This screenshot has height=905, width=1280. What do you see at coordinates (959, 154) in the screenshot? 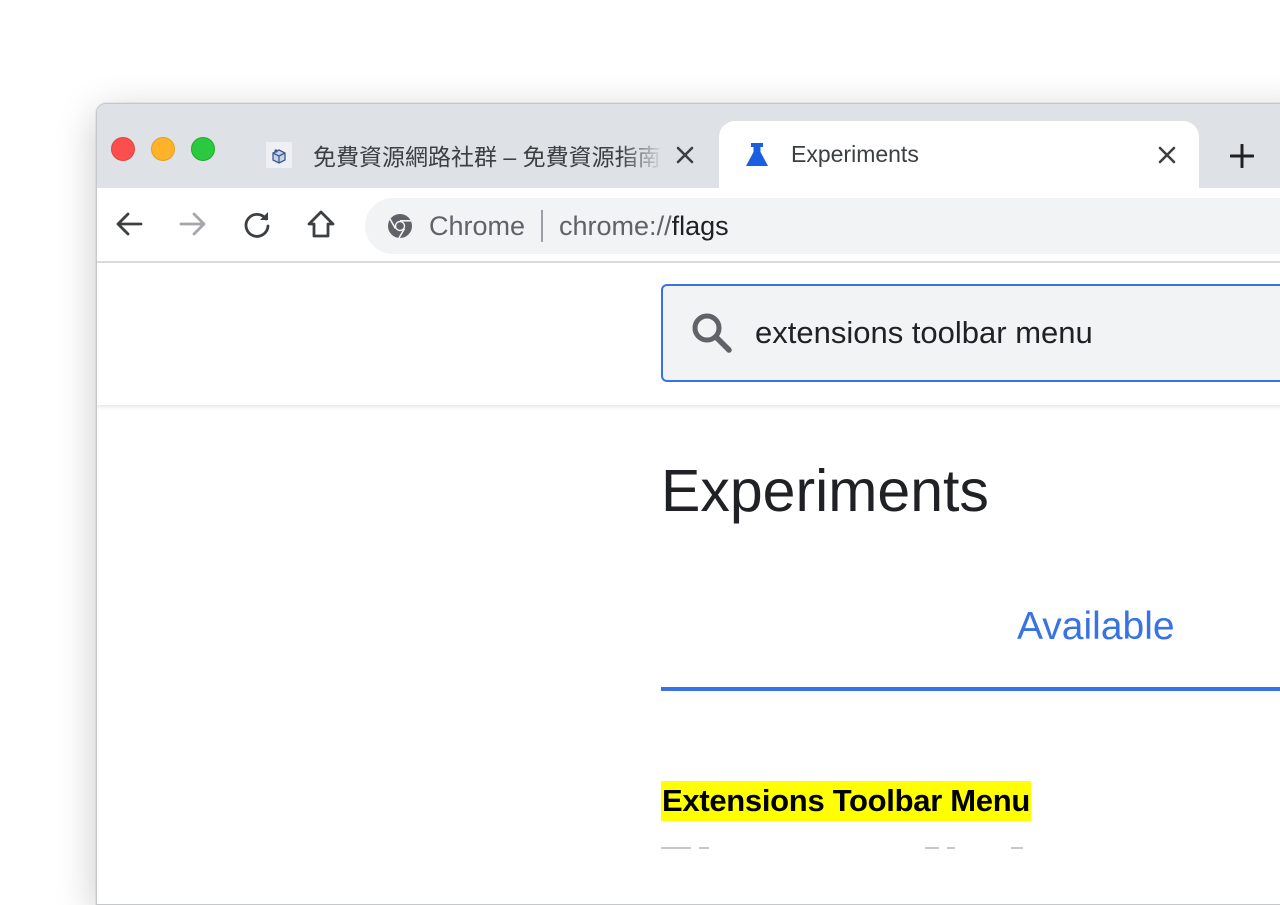
I see `tab-experiments: Experiments` at bounding box center [959, 154].